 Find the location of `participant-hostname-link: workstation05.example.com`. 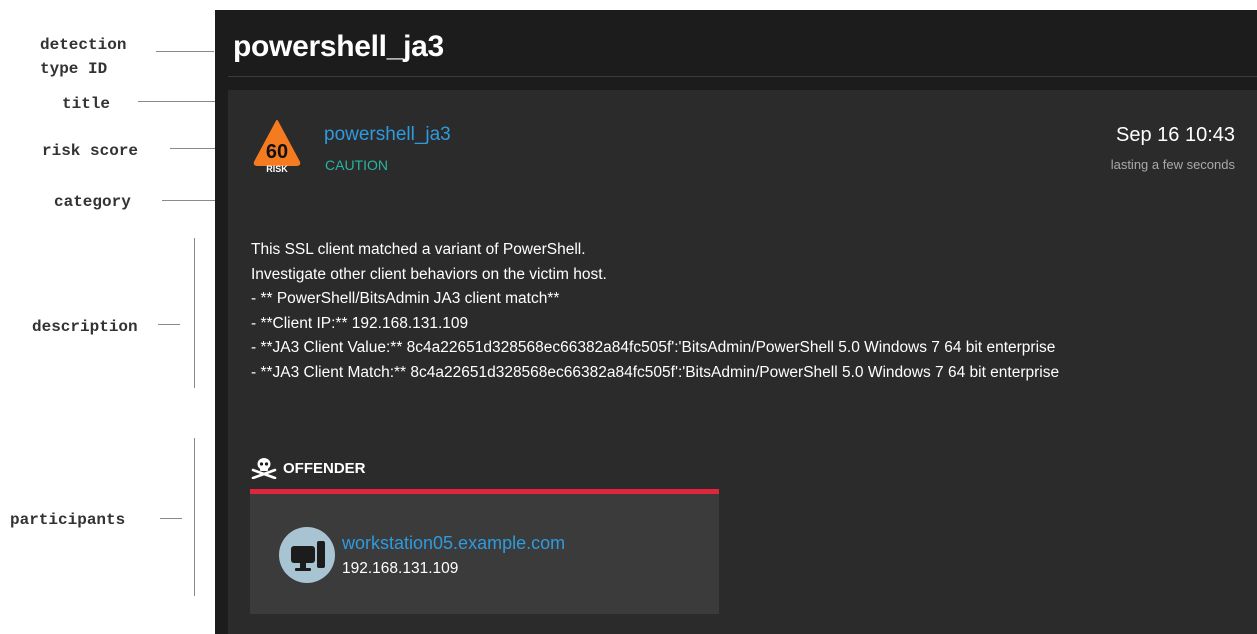

participant-hostname-link: workstation05.example.com is located at coordinates (453, 543).